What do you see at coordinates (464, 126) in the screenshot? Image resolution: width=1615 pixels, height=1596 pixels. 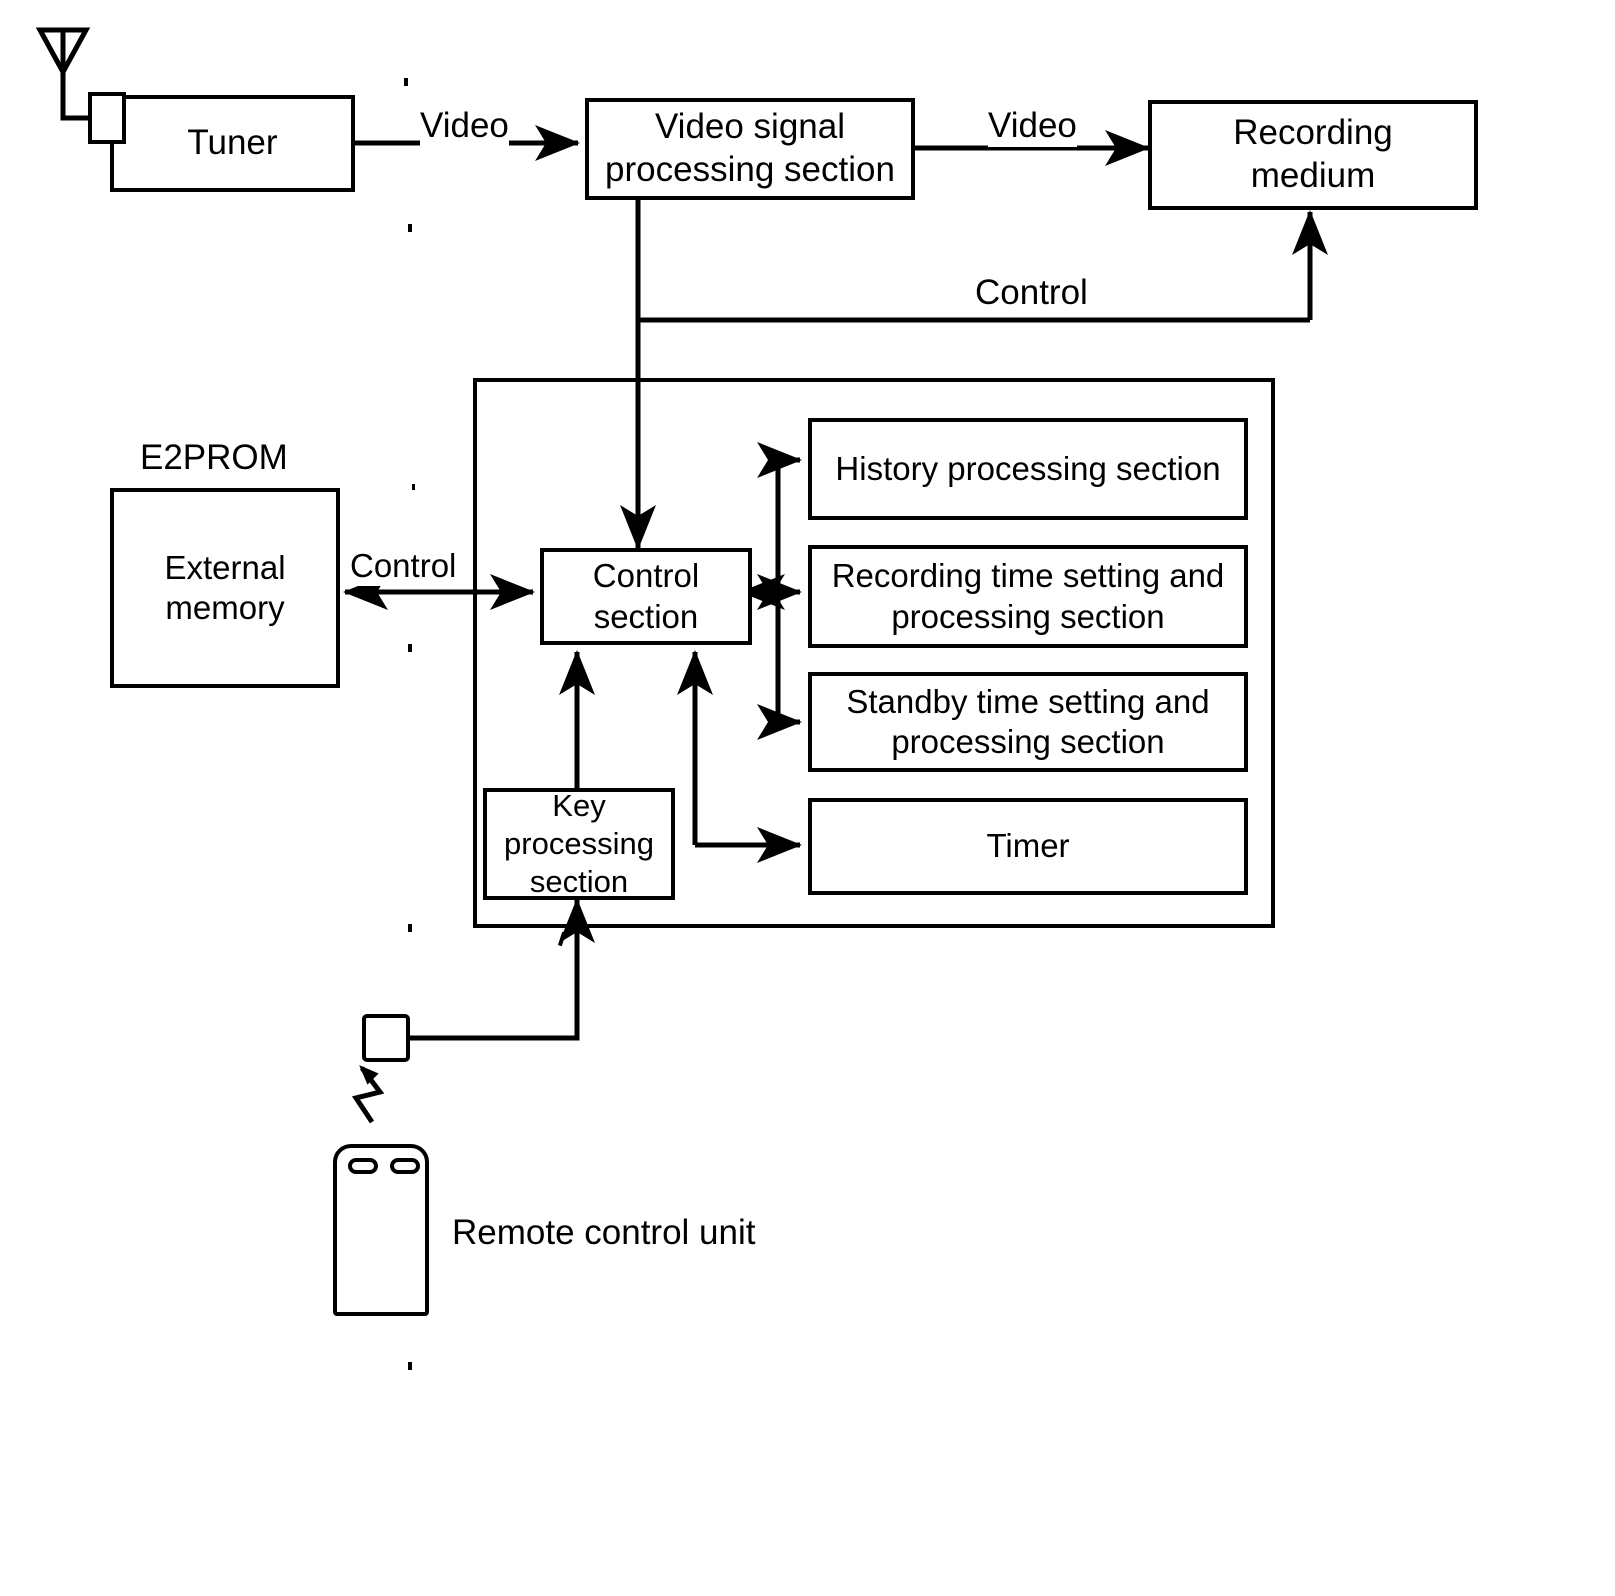 I see `video-label-tuner: Video` at bounding box center [464, 126].